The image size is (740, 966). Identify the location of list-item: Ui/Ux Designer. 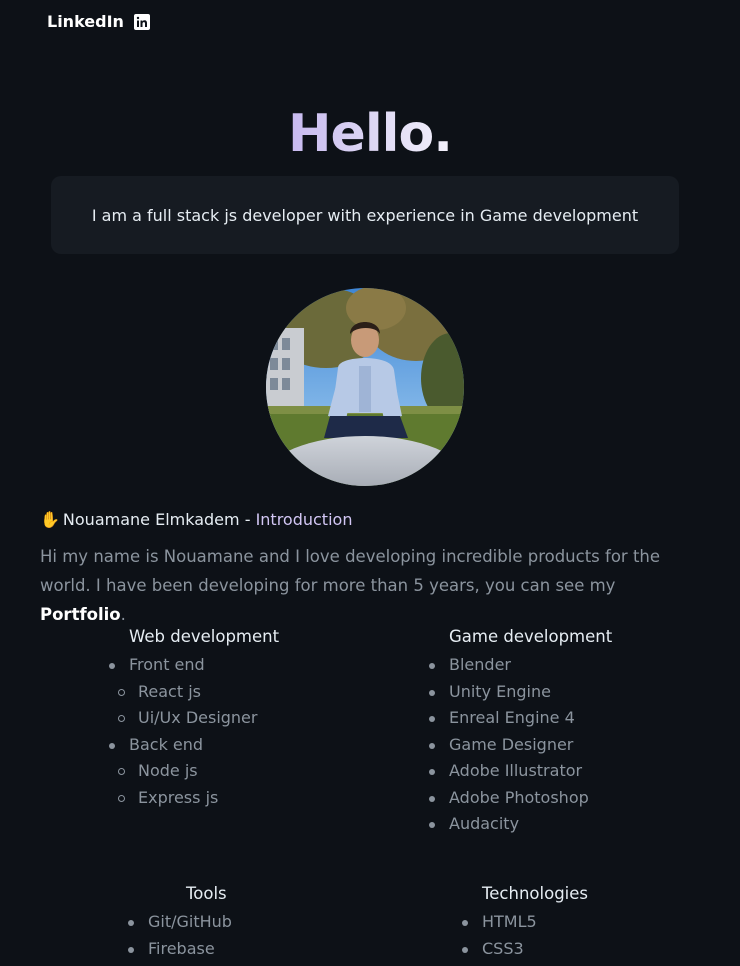
(194, 718).